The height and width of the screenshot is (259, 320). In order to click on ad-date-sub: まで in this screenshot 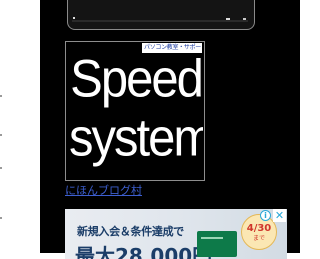, I will do `click(258, 238)`.